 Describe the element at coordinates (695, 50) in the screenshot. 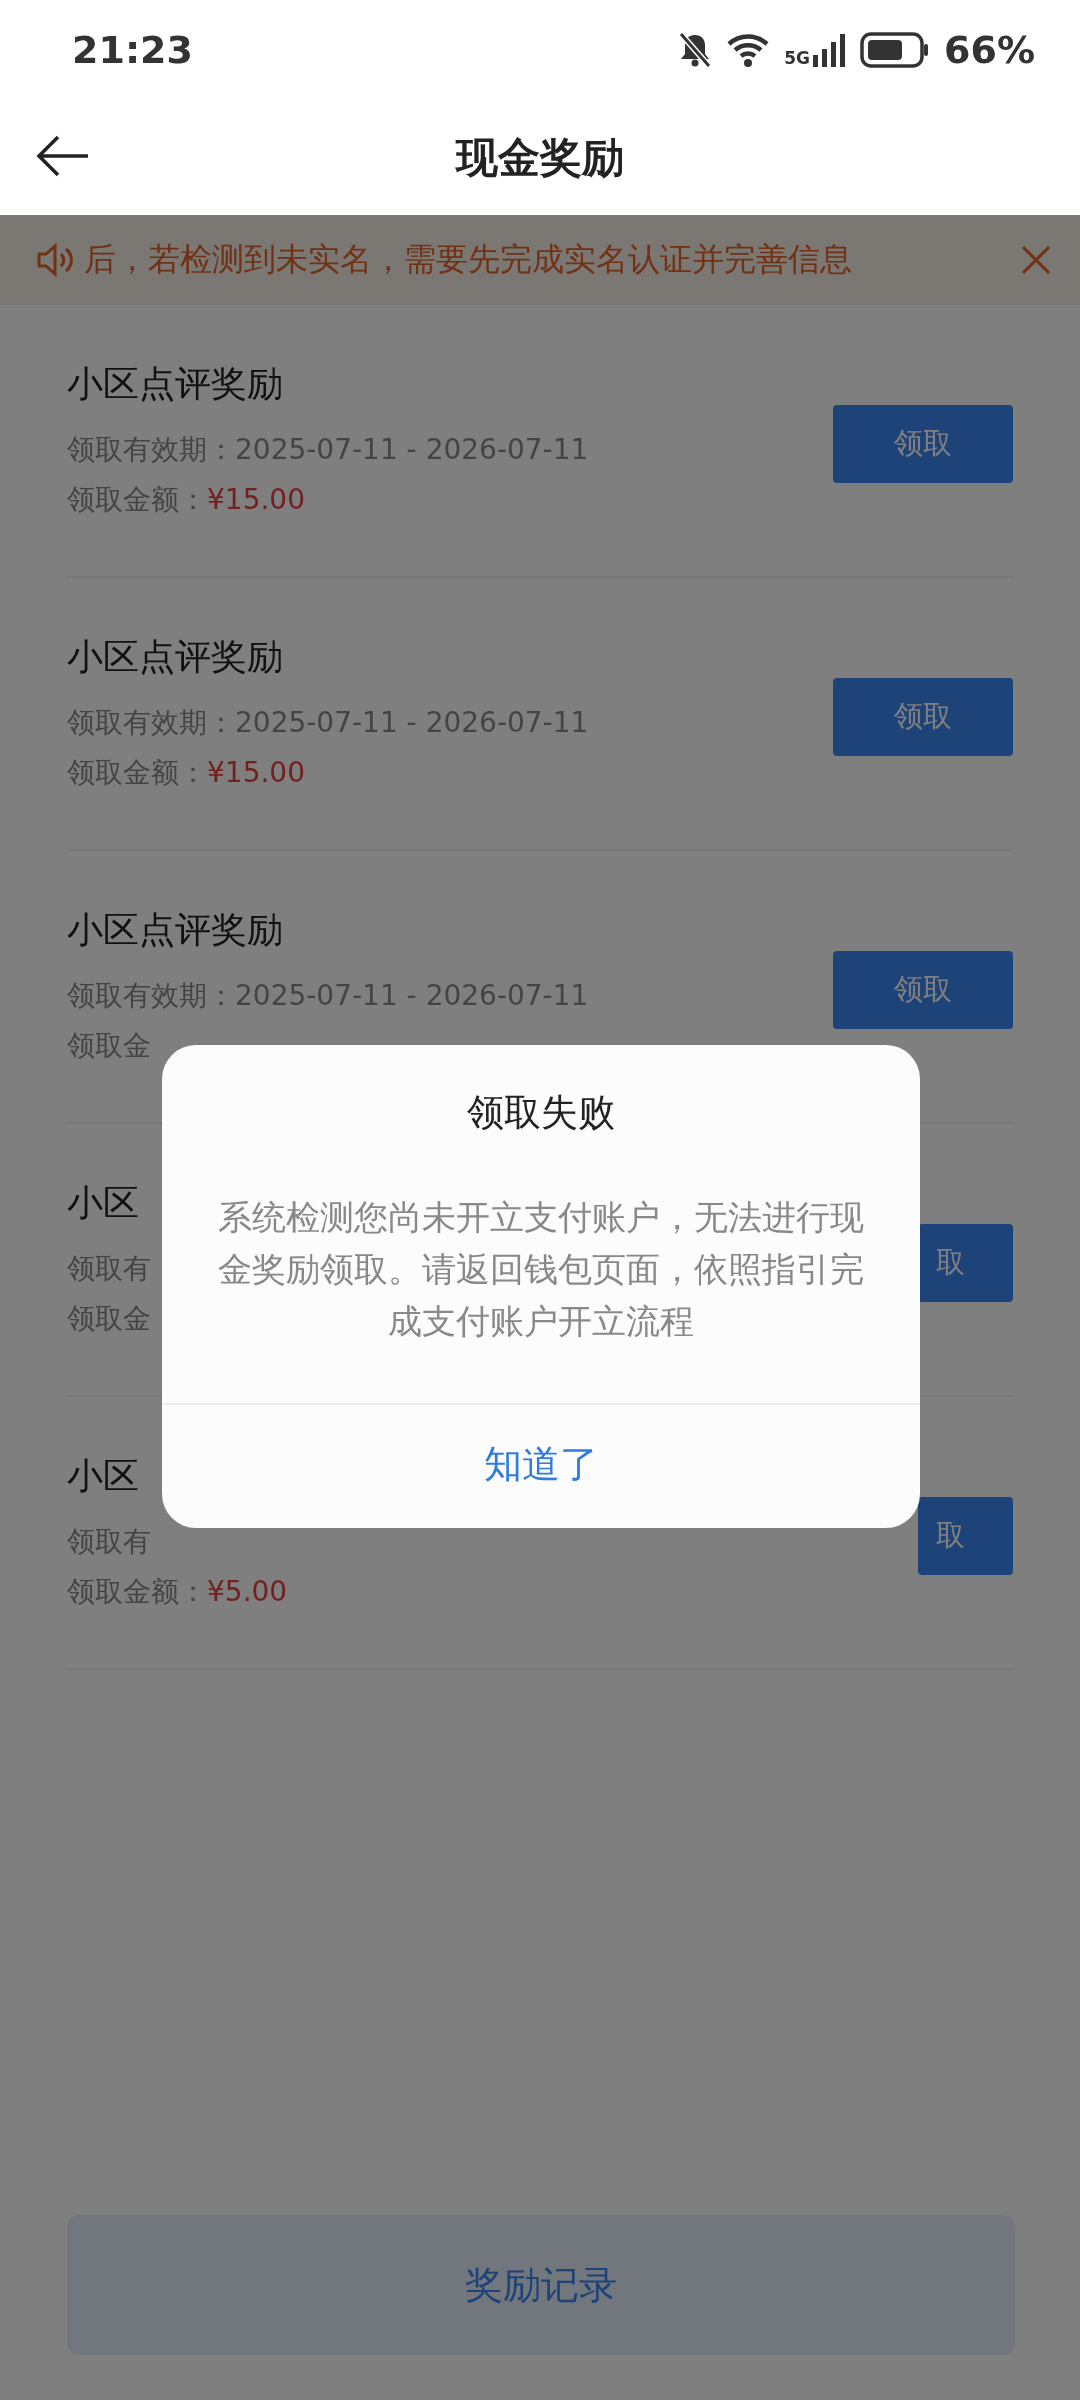

I see `muted-bell-icon` at that location.